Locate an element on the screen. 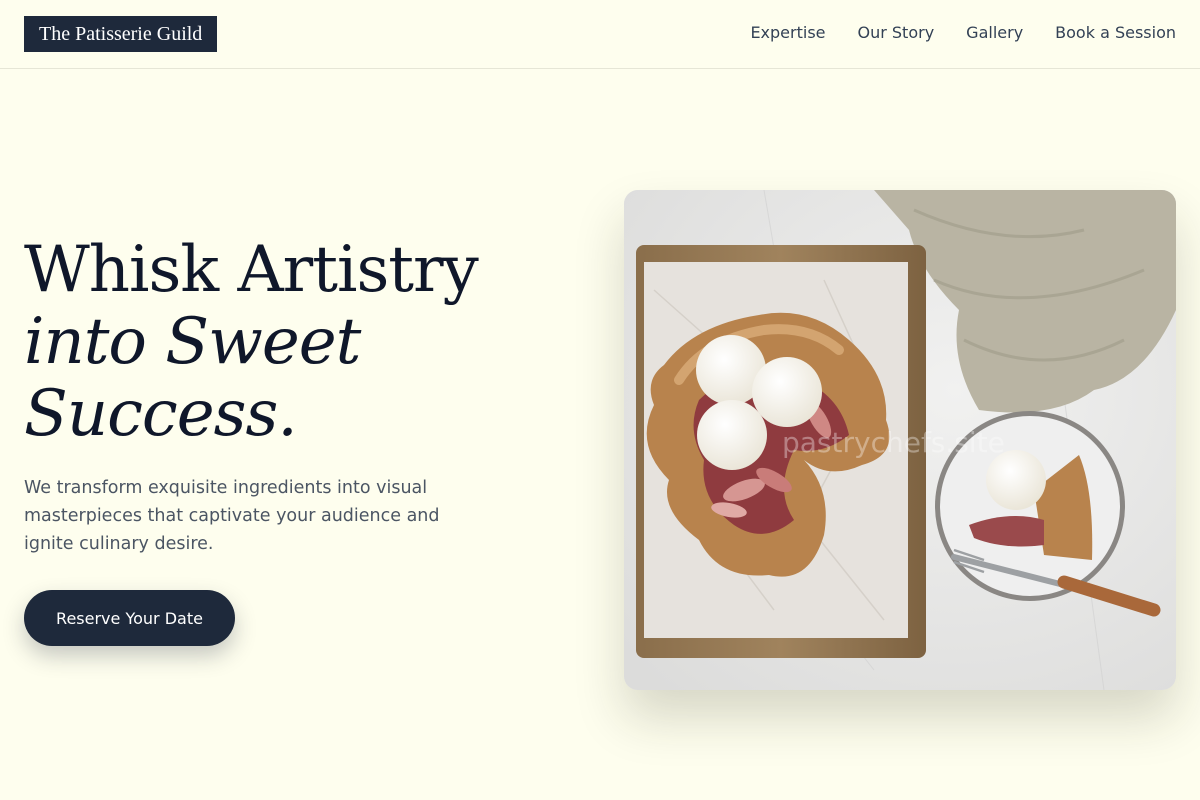  nav-link-book-session: Book a Session is located at coordinates (1115, 33).